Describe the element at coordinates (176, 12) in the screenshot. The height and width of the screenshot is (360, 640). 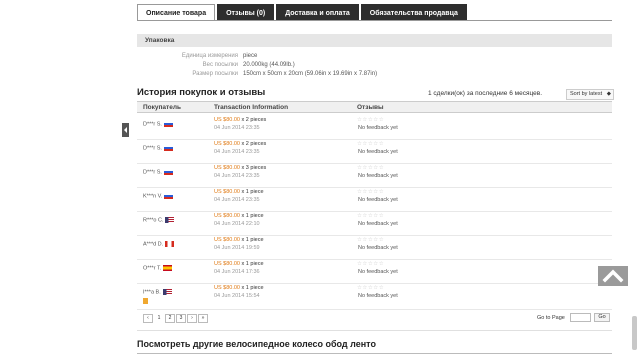
I see `tab-description: Описание товара` at that location.